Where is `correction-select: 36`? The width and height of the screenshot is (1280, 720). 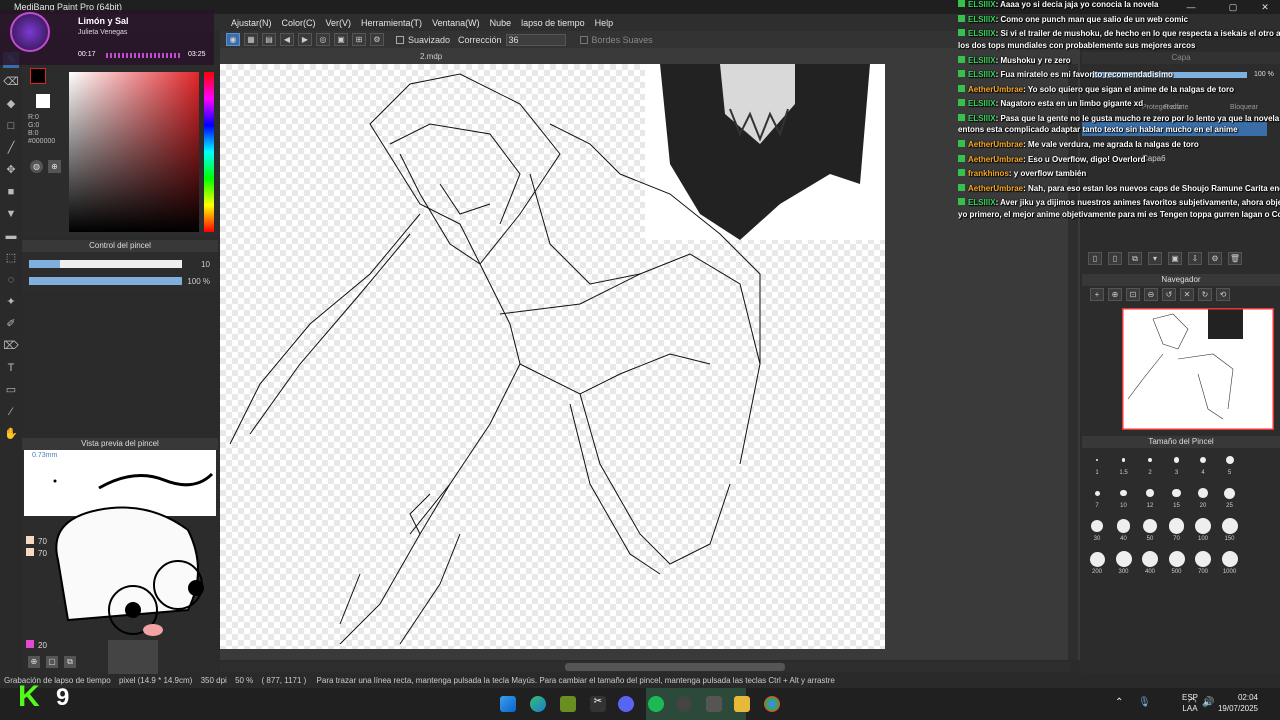
correction-select: 36 is located at coordinates (535, 39).